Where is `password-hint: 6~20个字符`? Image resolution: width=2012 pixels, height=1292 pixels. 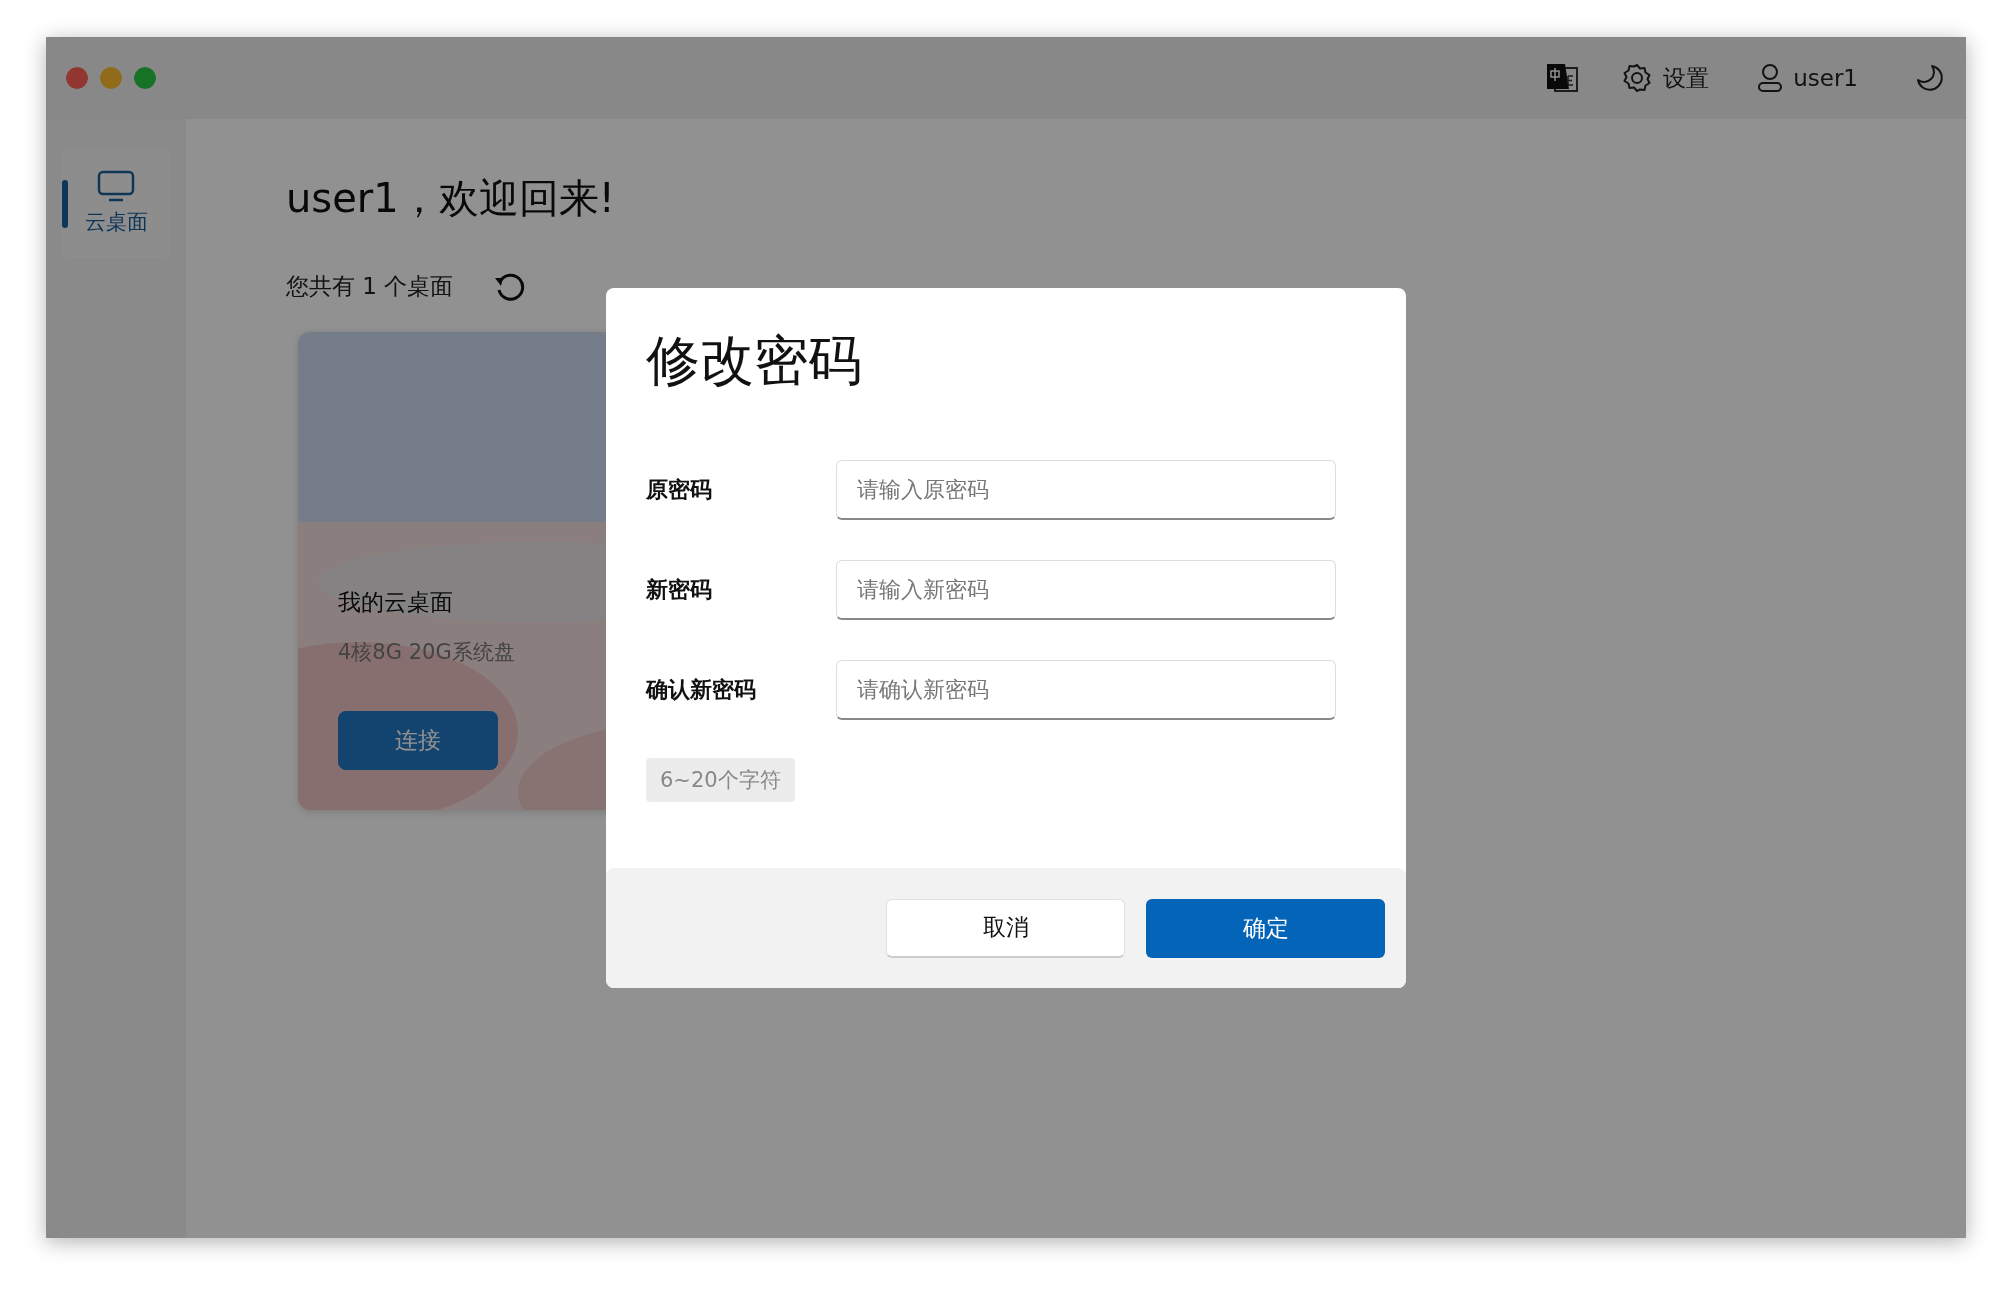
password-hint: 6~20个字符 is located at coordinates (720, 780).